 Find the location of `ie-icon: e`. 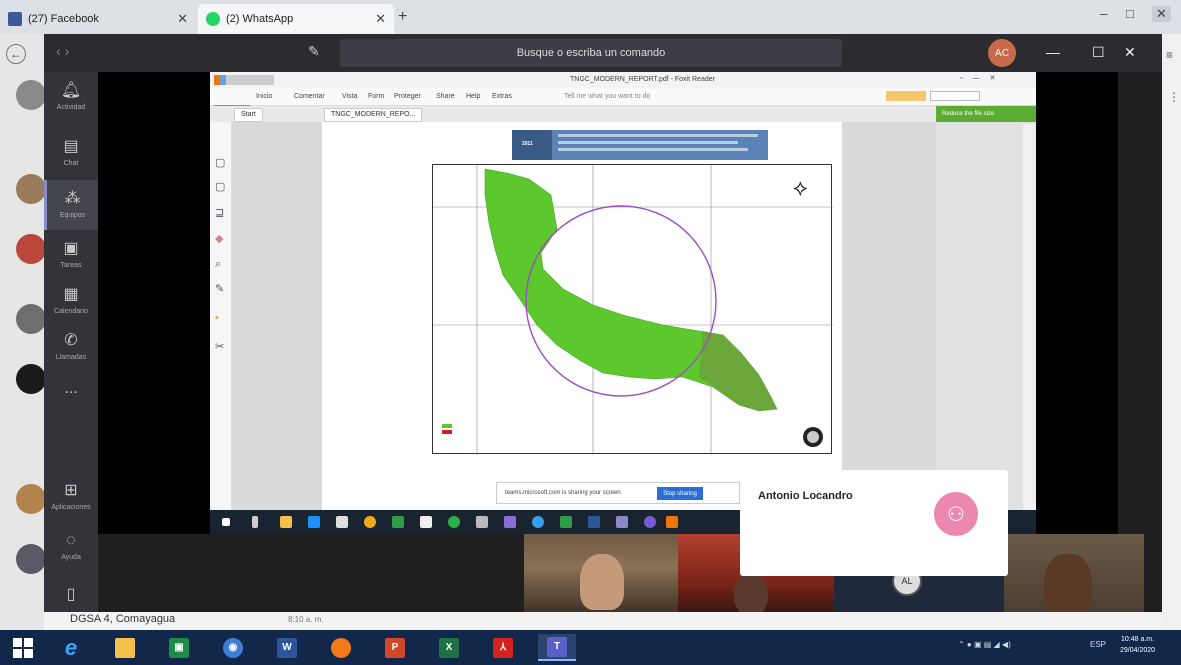

ie-icon: e is located at coordinates (71, 647).